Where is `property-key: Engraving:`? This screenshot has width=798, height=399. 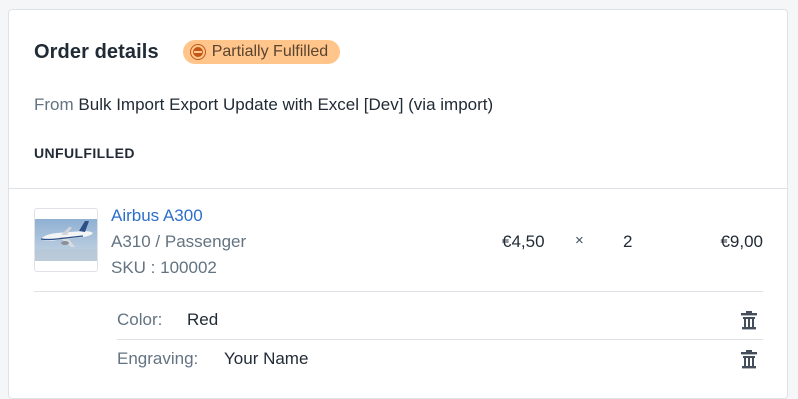
property-key: Engraving: is located at coordinates (158, 358).